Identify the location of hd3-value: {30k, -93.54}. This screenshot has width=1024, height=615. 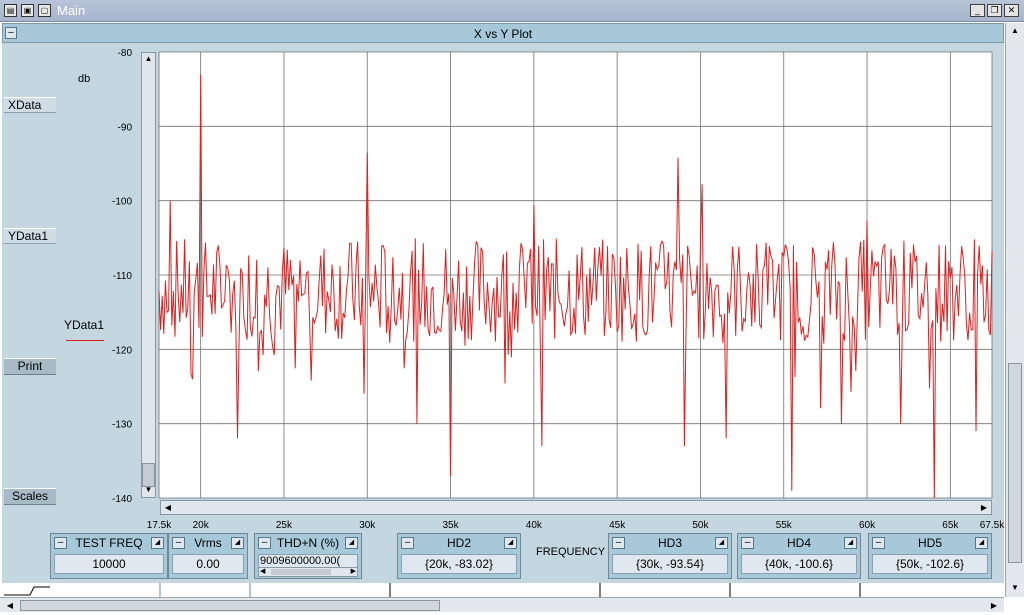
(670, 564).